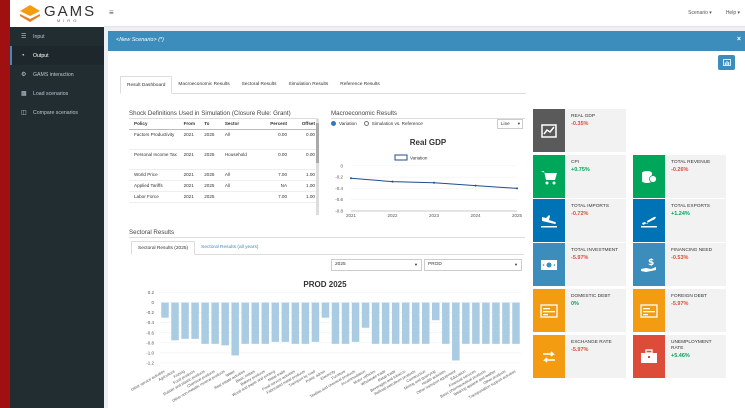 This screenshot has height=408, width=745. Describe the element at coordinates (41, 55) in the screenshot. I see `sidebar-item-label: Output` at that location.